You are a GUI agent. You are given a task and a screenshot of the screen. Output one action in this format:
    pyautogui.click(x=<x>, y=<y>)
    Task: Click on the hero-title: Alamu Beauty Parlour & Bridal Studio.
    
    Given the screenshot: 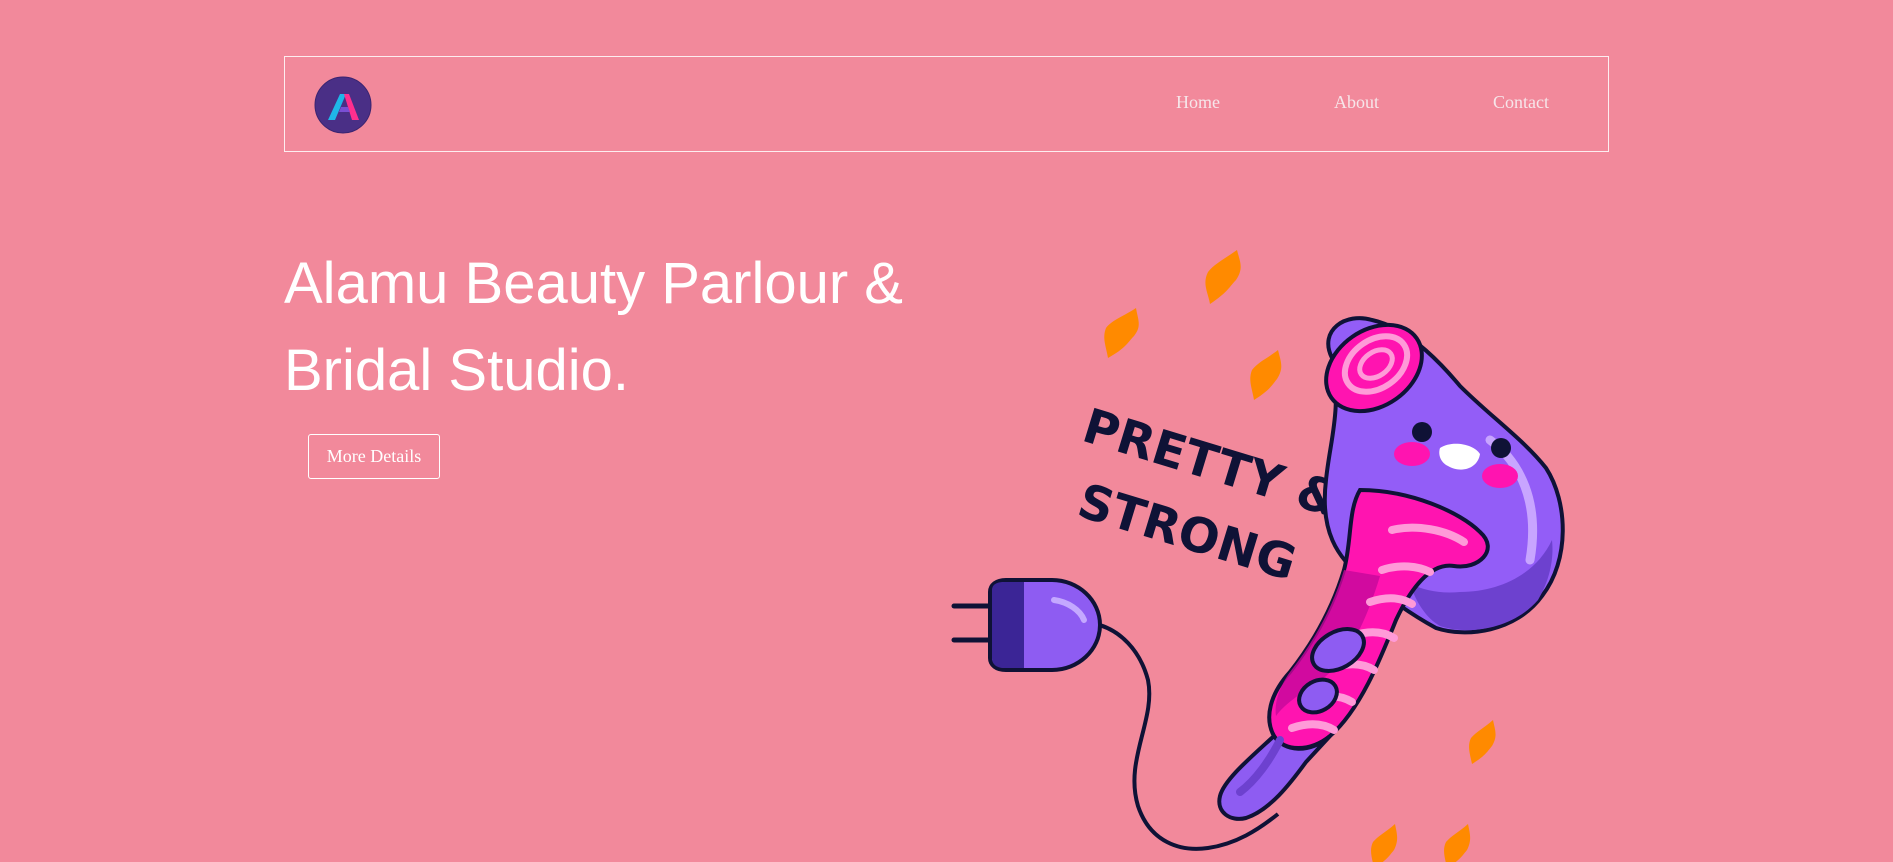 What is the action you would take?
    pyautogui.click(x=634, y=327)
    